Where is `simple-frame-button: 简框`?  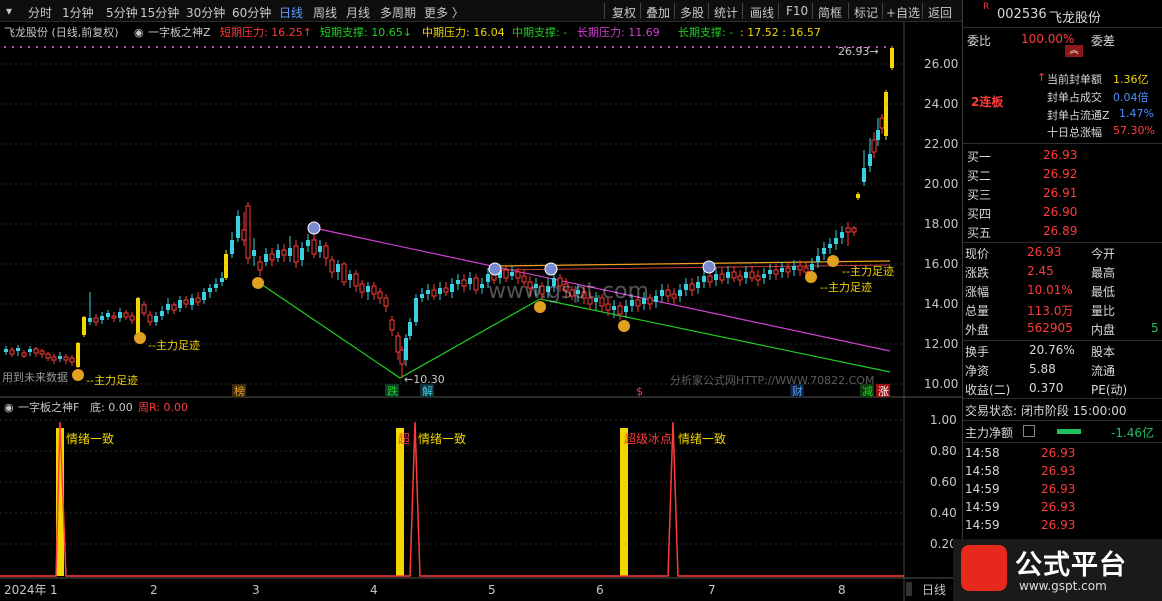
simple-frame-button: 简框 is located at coordinates (830, 12).